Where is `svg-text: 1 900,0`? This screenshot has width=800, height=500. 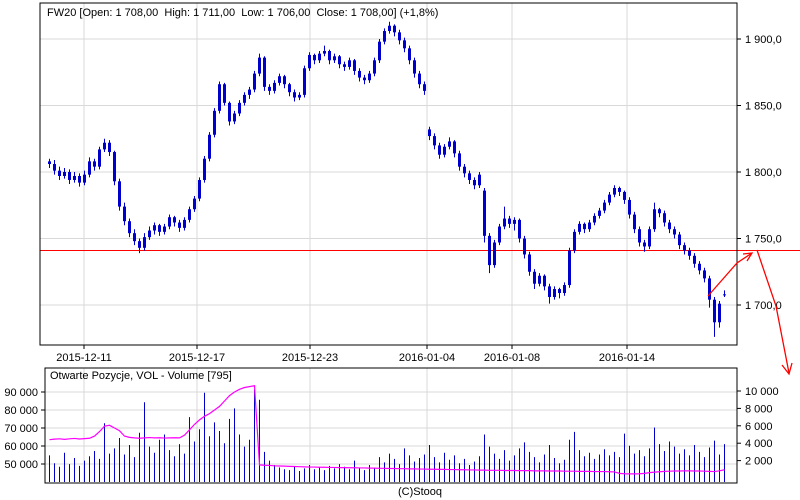 svg-text: 1 900,0 is located at coordinates (763, 40).